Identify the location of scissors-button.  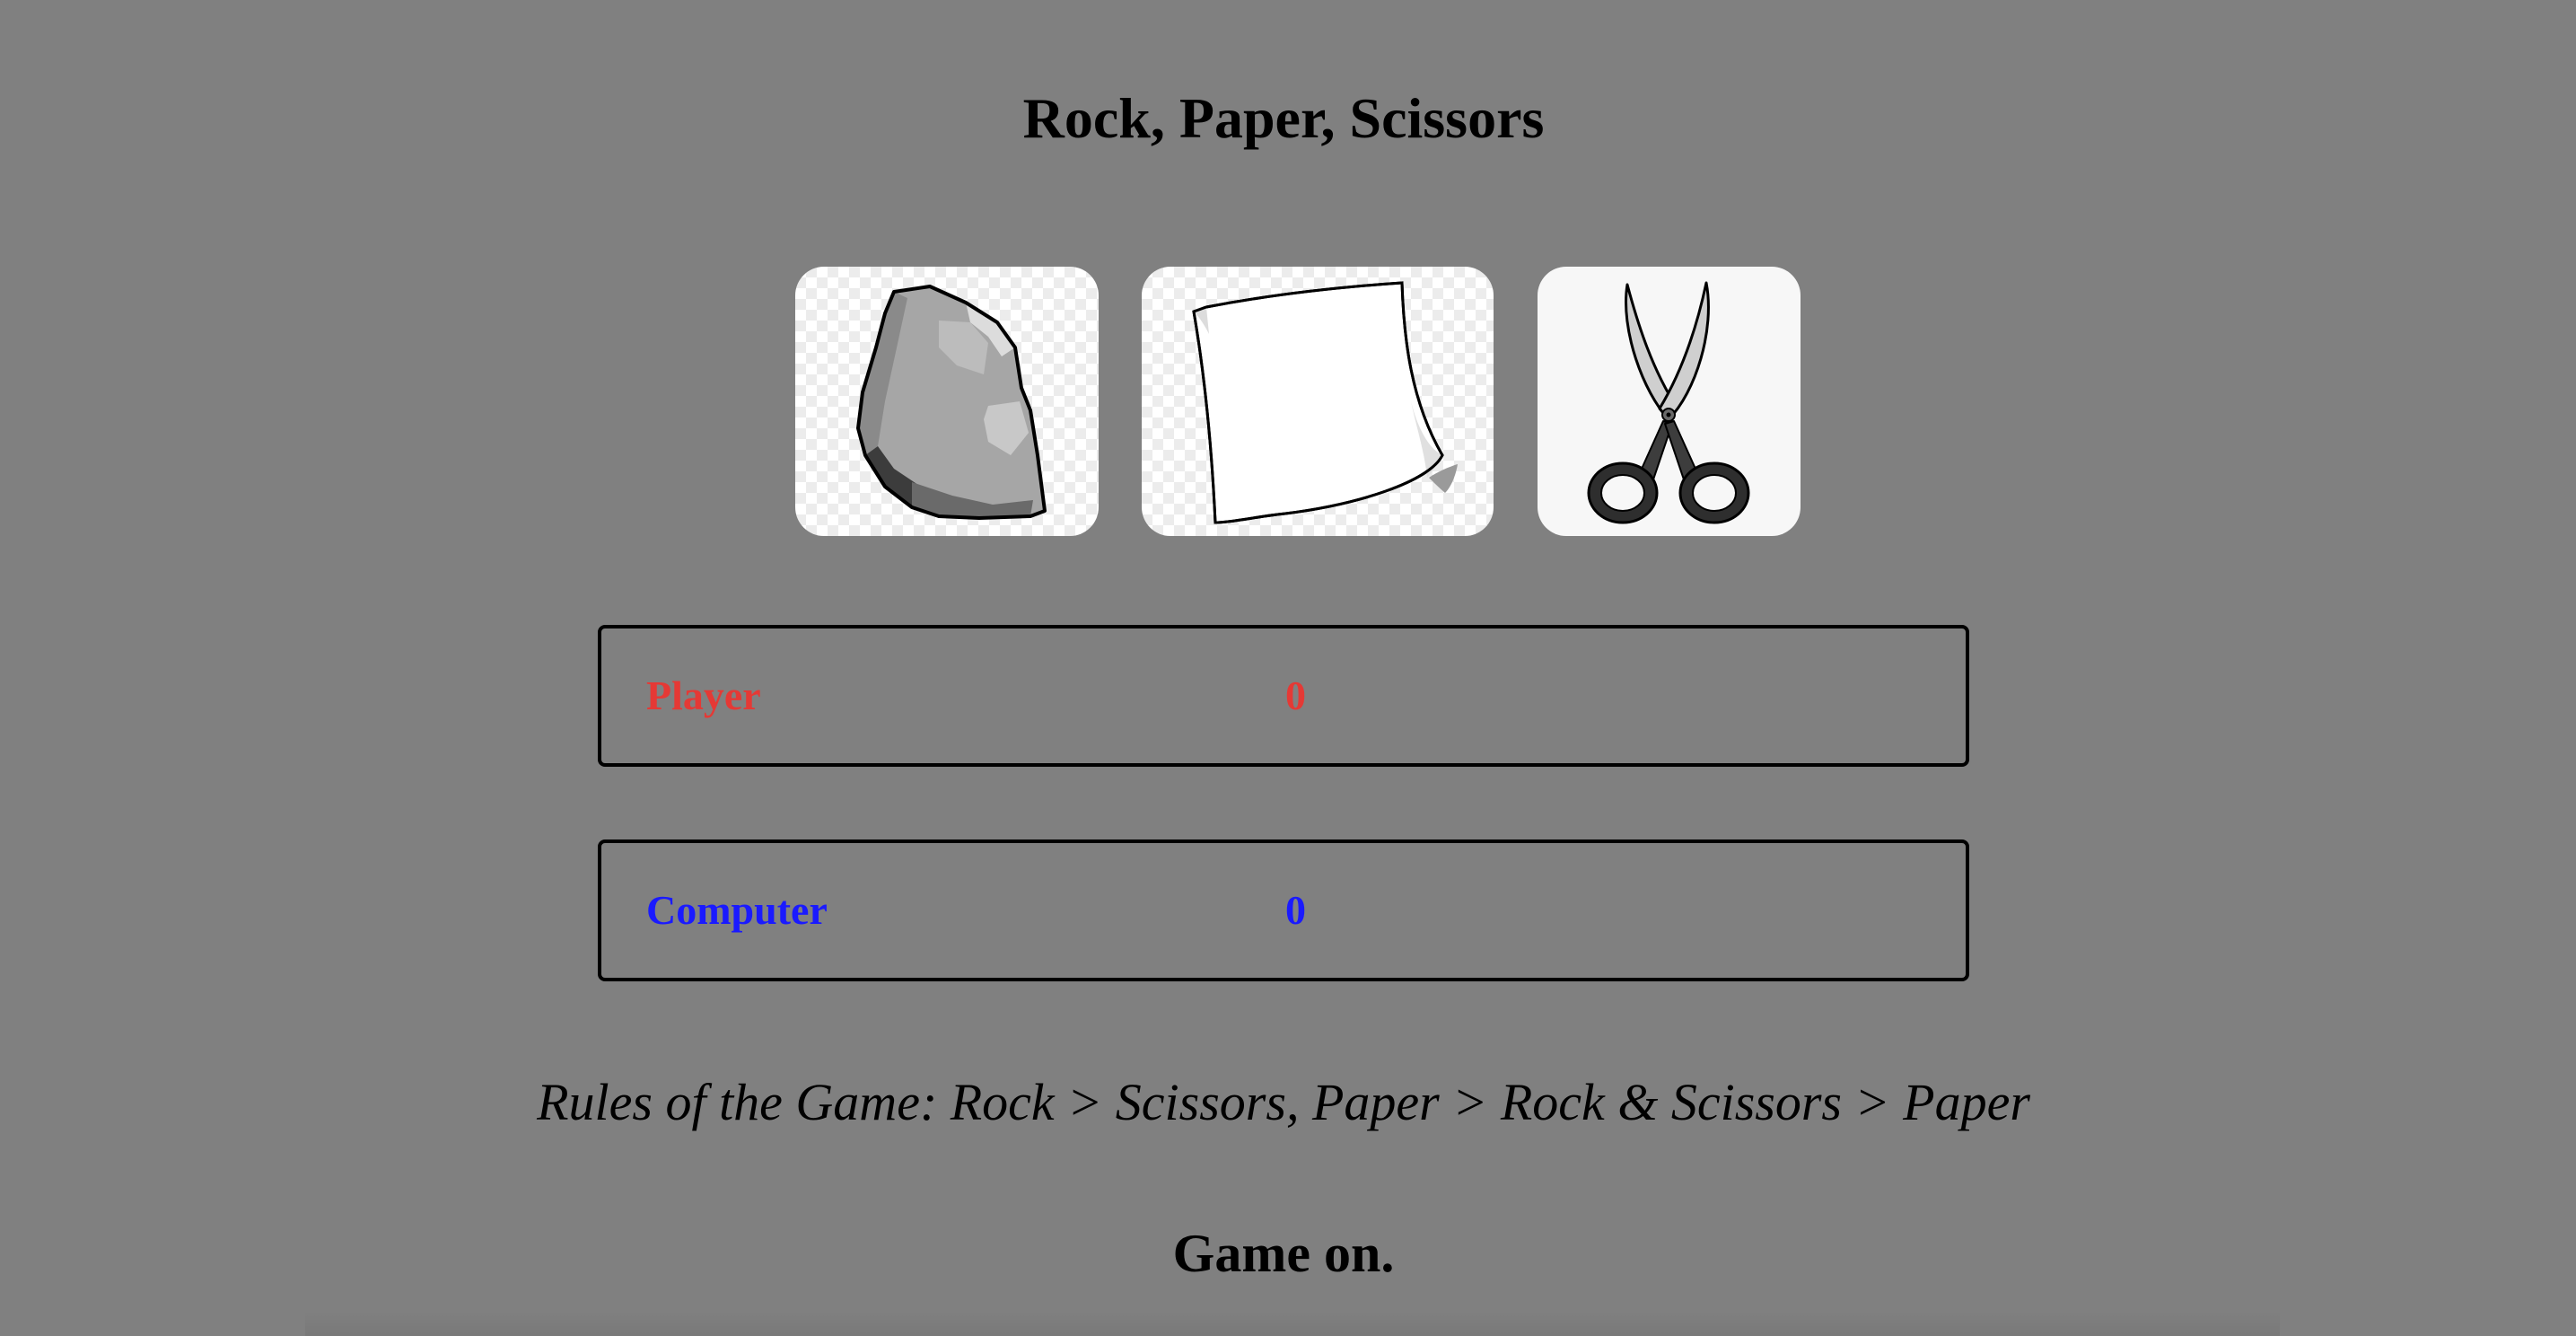
(1669, 401).